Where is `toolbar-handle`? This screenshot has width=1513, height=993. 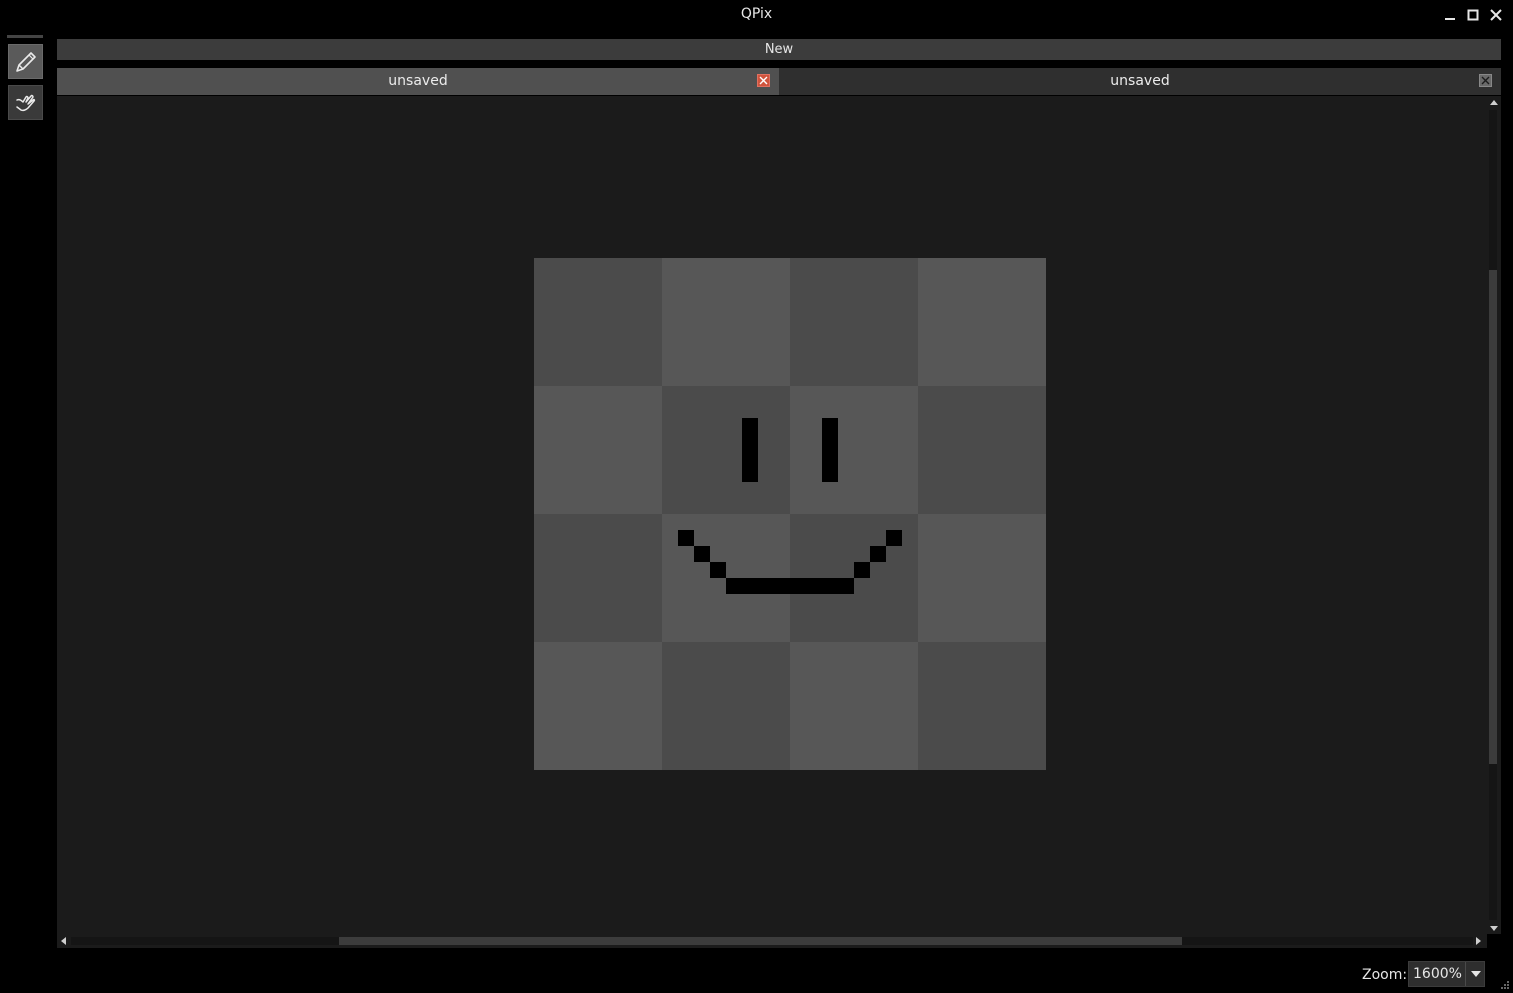 toolbar-handle is located at coordinates (25, 36).